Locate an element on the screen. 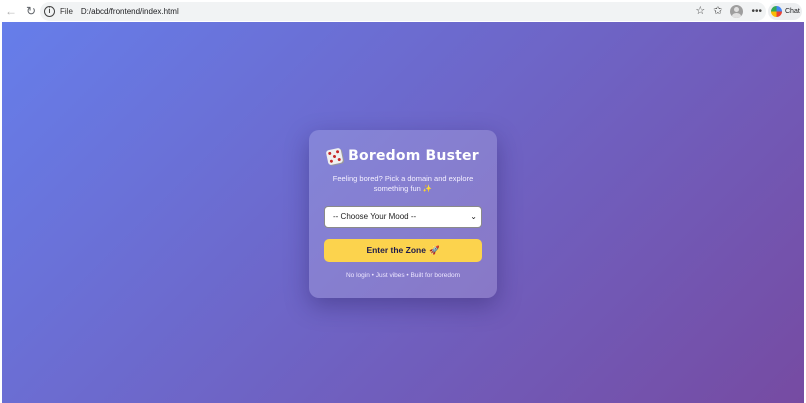 This screenshot has width=806, height=403. reload-icon: ↻ is located at coordinates (31, 11).